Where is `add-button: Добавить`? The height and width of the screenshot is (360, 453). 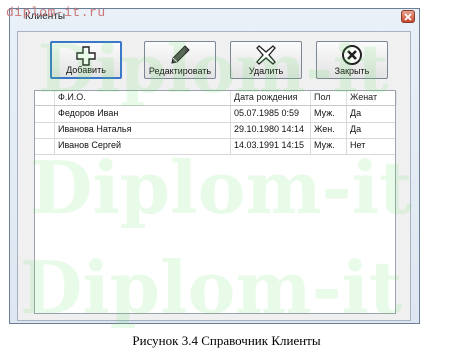 add-button: Добавить is located at coordinates (86, 60).